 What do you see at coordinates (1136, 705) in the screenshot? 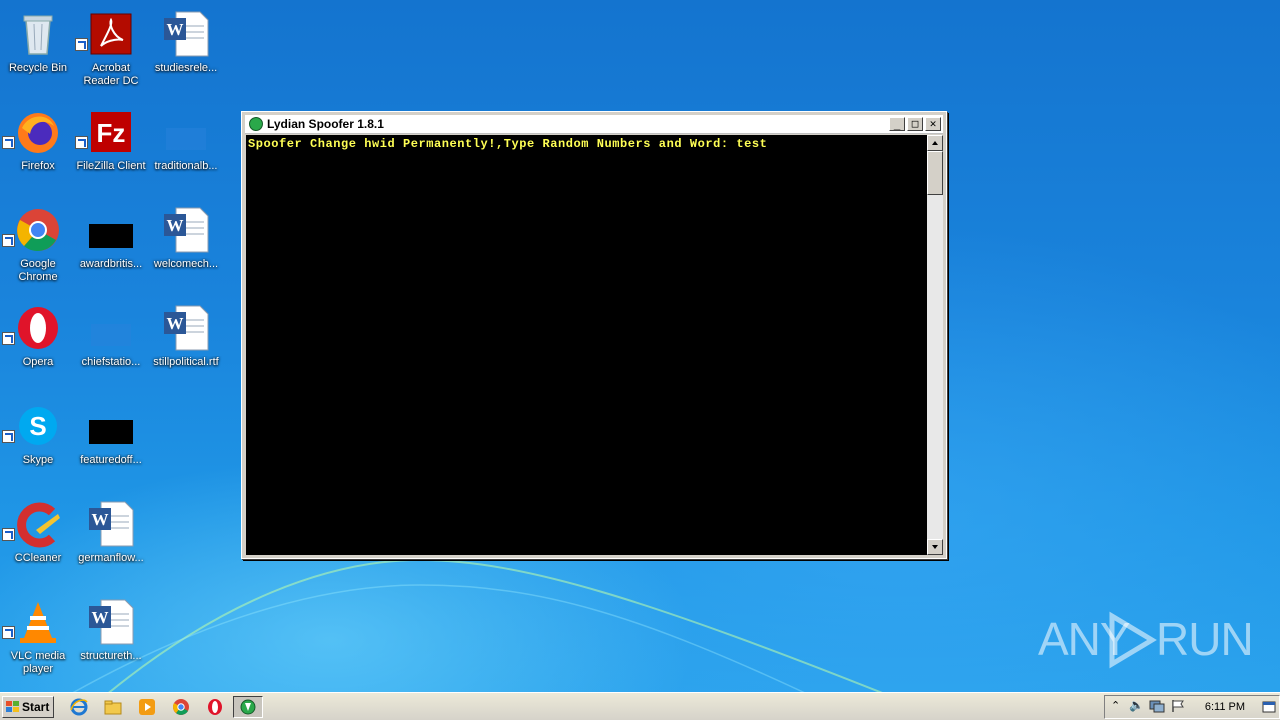
I see `volume-icon: 🔈` at bounding box center [1136, 705].